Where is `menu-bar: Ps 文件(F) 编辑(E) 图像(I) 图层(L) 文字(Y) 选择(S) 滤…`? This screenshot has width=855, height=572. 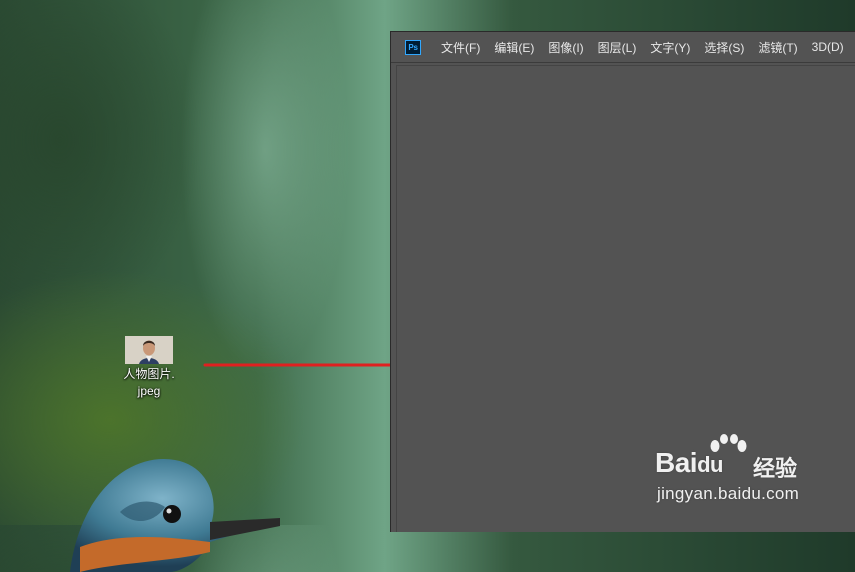
menu-bar: Ps 文件(F) 编辑(E) 图像(I) 图层(L) 文字(Y) 选择(S) 滤… is located at coordinates (623, 47).